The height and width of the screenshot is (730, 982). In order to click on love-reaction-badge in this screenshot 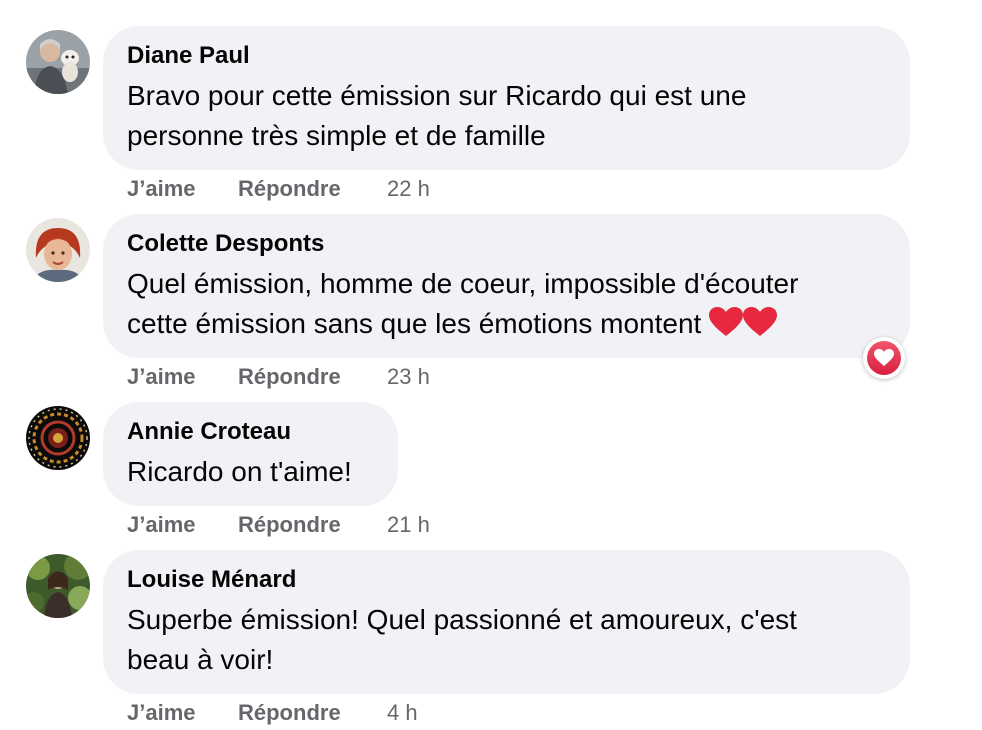, I will do `click(884, 358)`.